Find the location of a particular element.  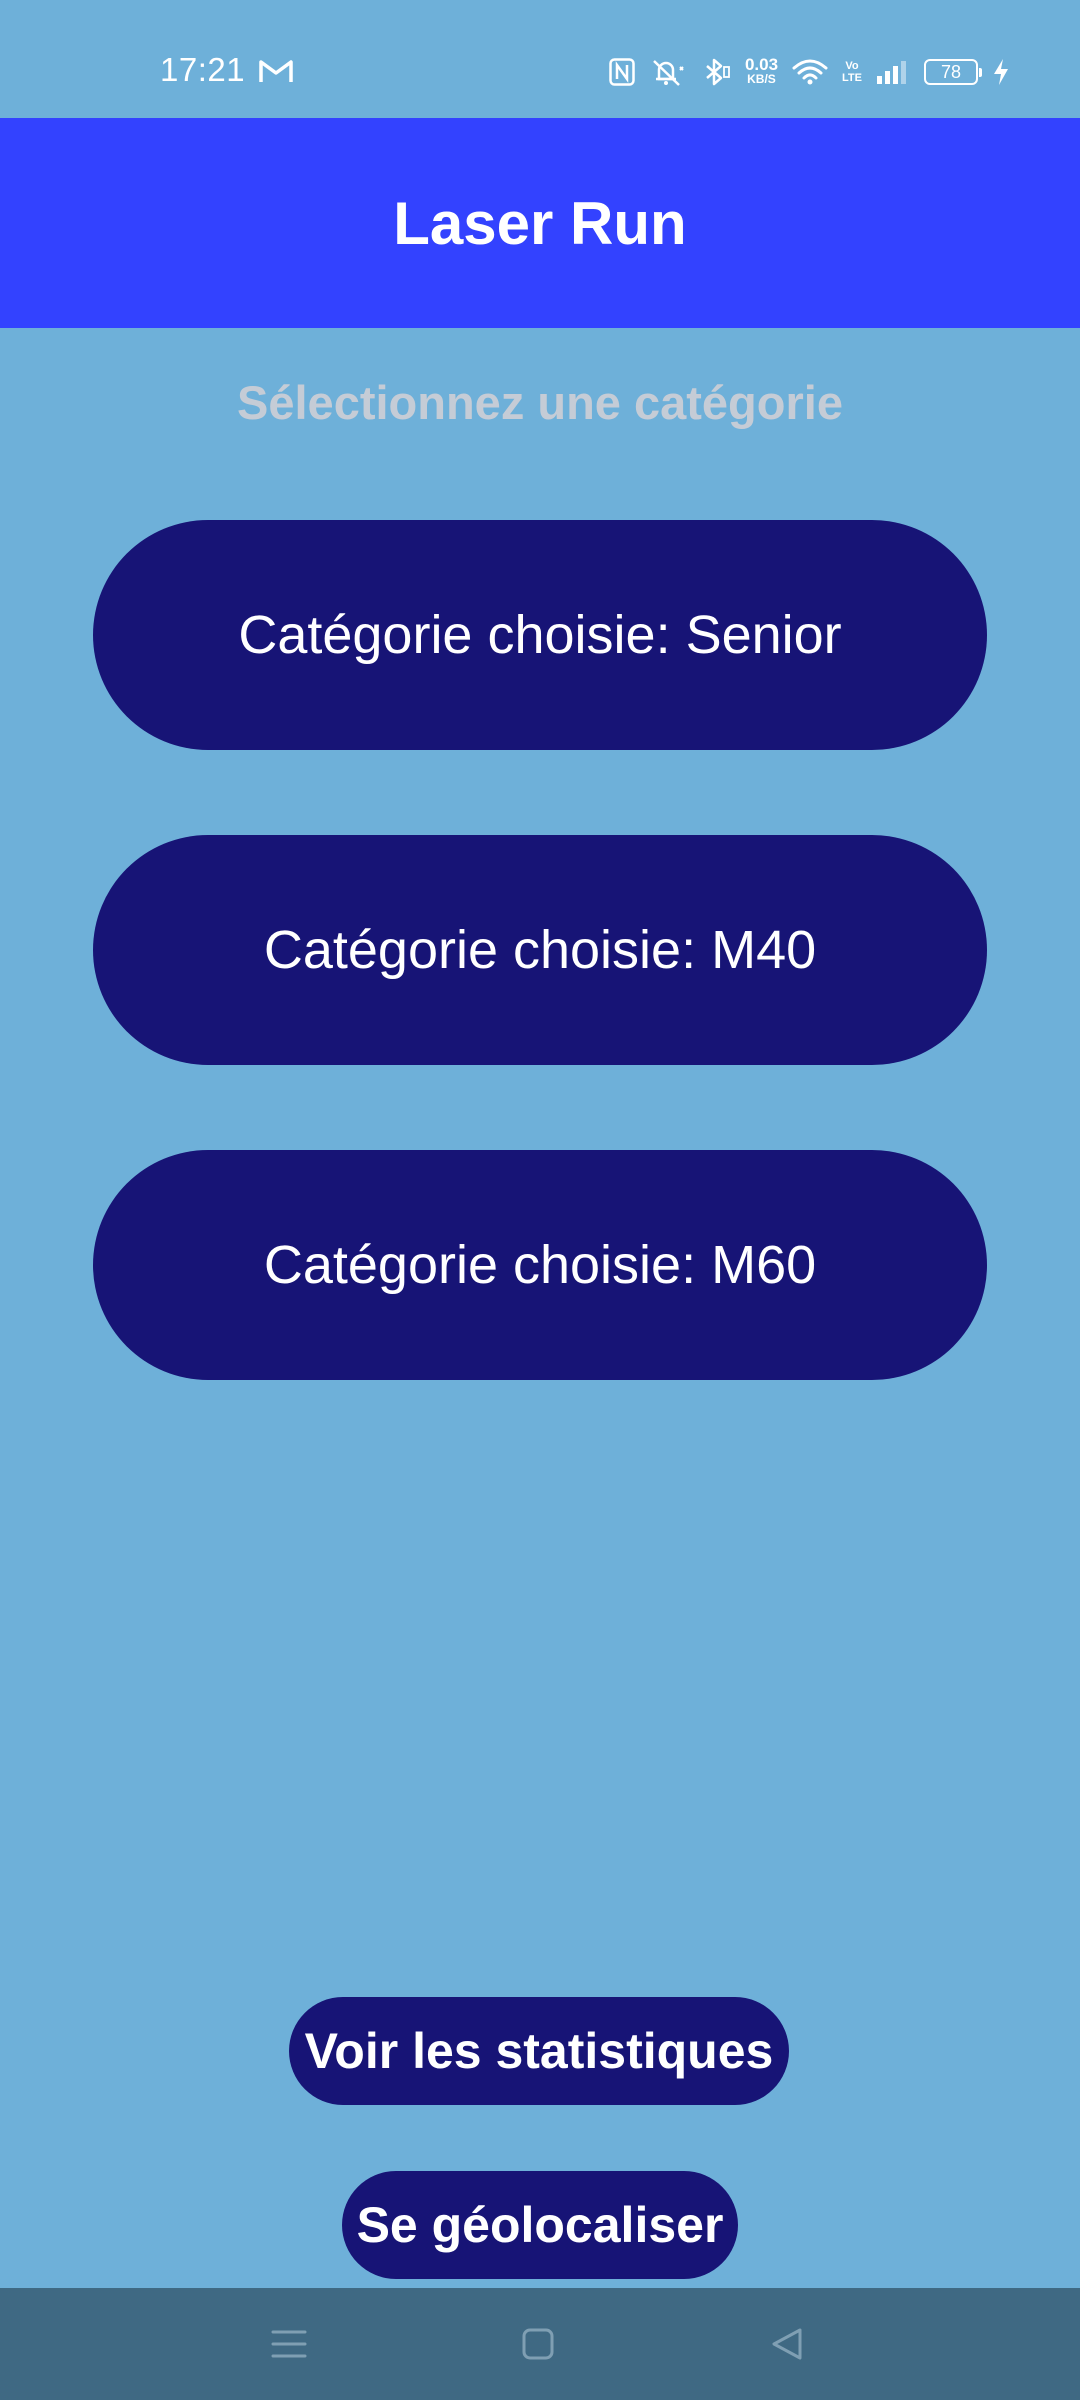

app-bar: Laser Run is located at coordinates (540, 223).